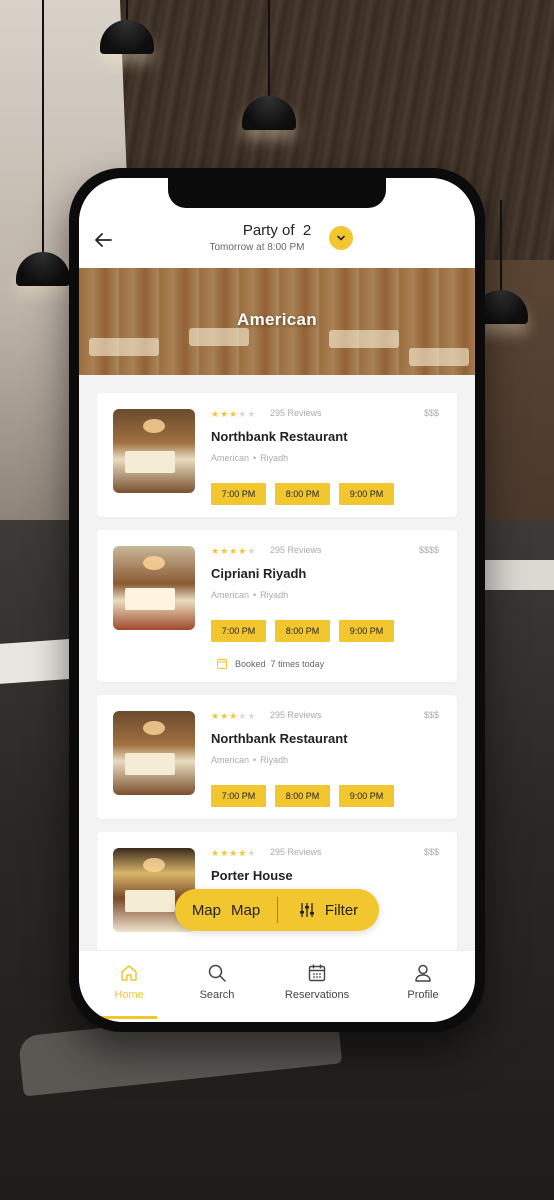 The image size is (554, 1200). What do you see at coordinates (306, 910) in the screenshot?
I see `sliders-icon` at bounding box center [306, 910].